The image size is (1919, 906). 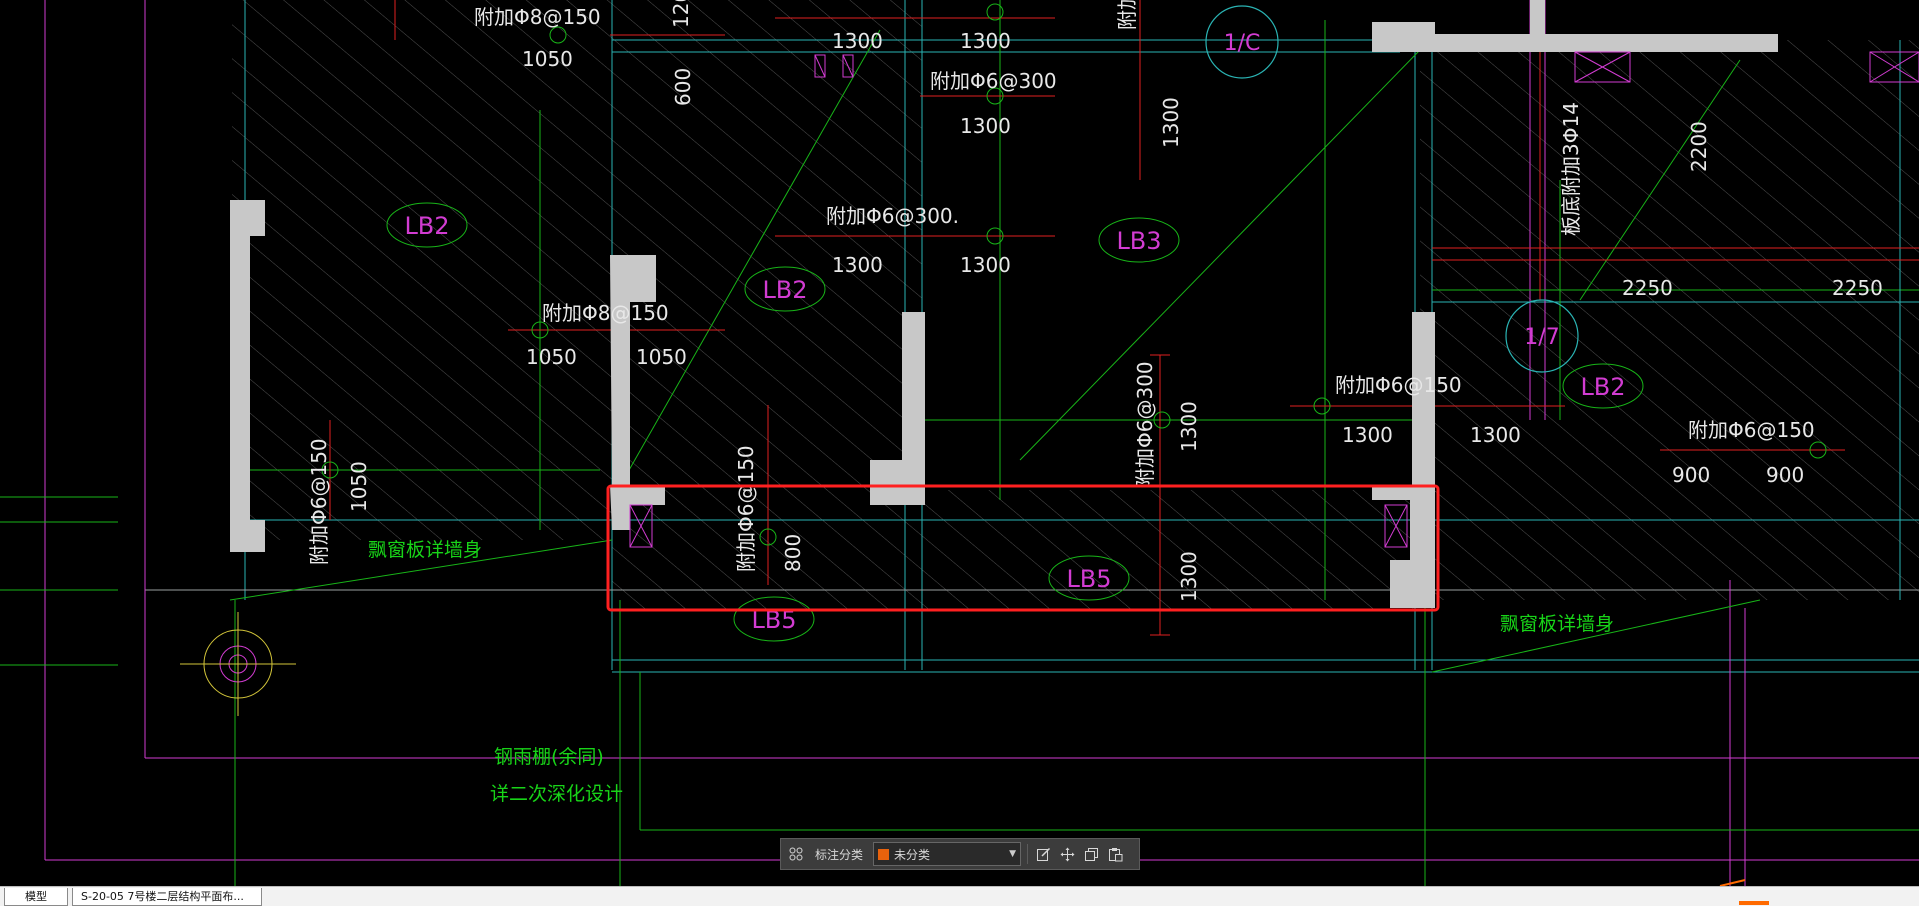 What do you see at coordinates (1189, 576) in the screenshot?
I see `dim-1300-h: 1300` at bounding box center [1189, 576].